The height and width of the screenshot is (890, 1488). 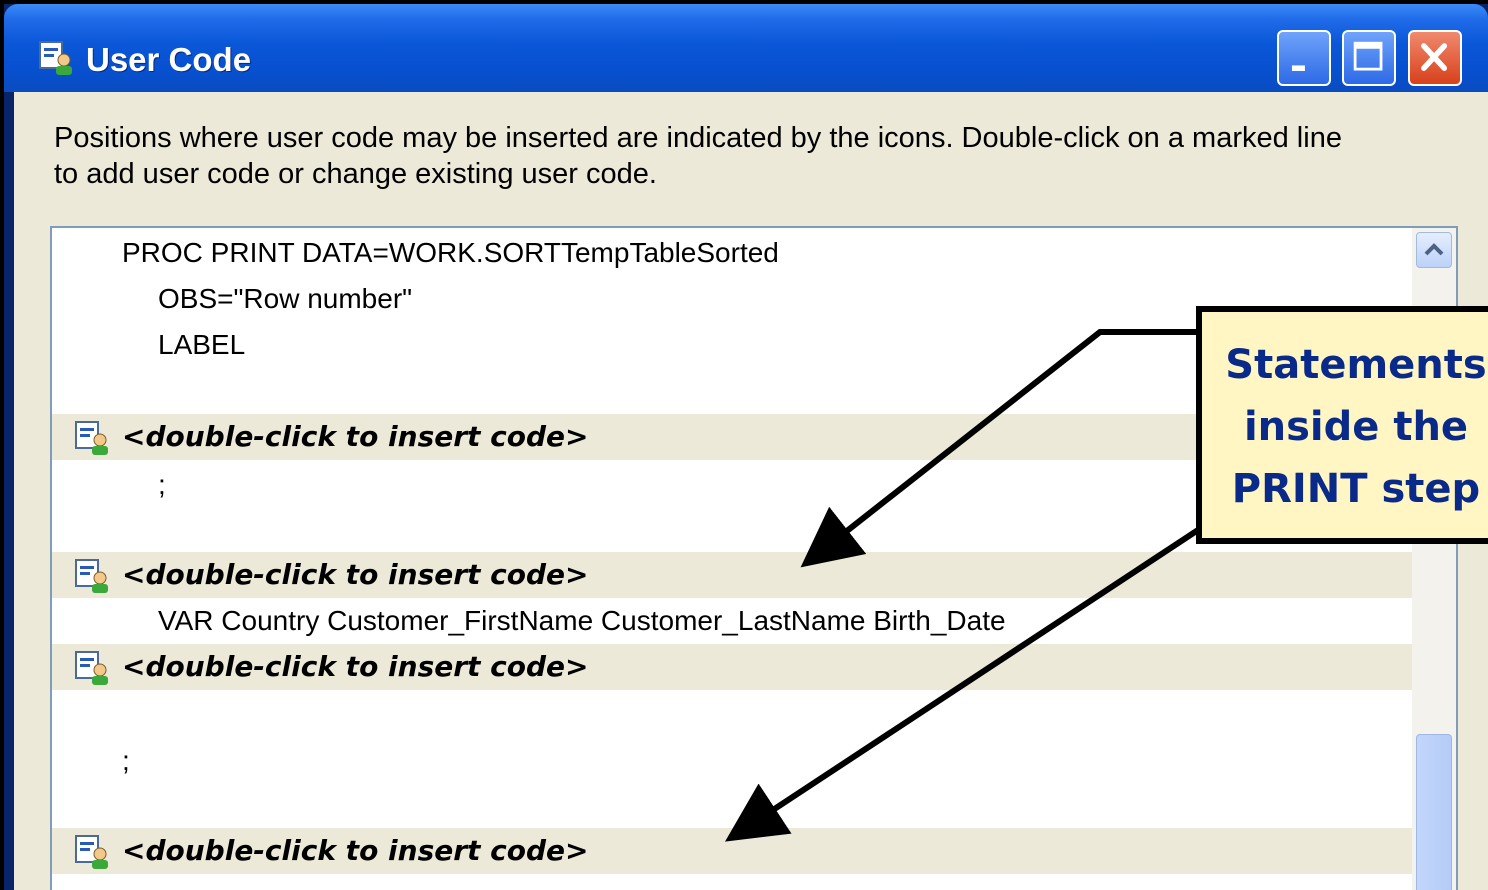 What do you see at coordinates (746, 48) in the screenshot?
I see `title-bar: User Code` at bounding box center [746, 48].